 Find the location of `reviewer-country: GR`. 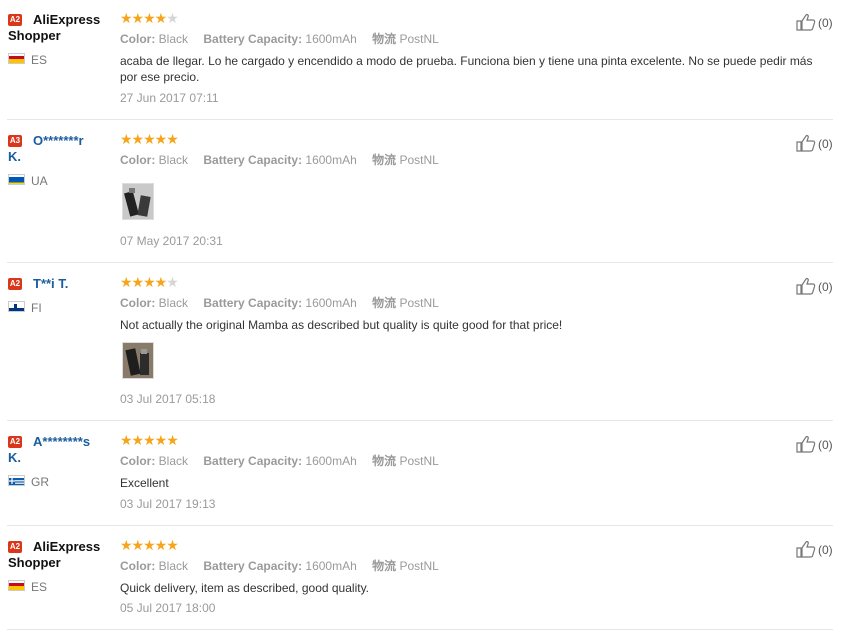

reviewer-country: GR is located at coordinates (40, 482).